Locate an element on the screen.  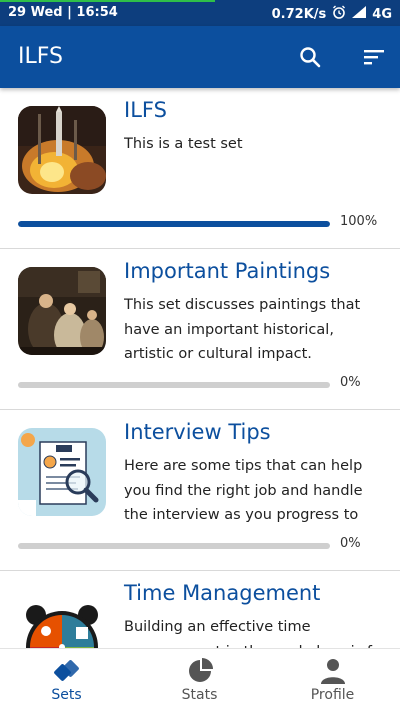
nav-item-profile: Profile is located at coordinates (332, 680).